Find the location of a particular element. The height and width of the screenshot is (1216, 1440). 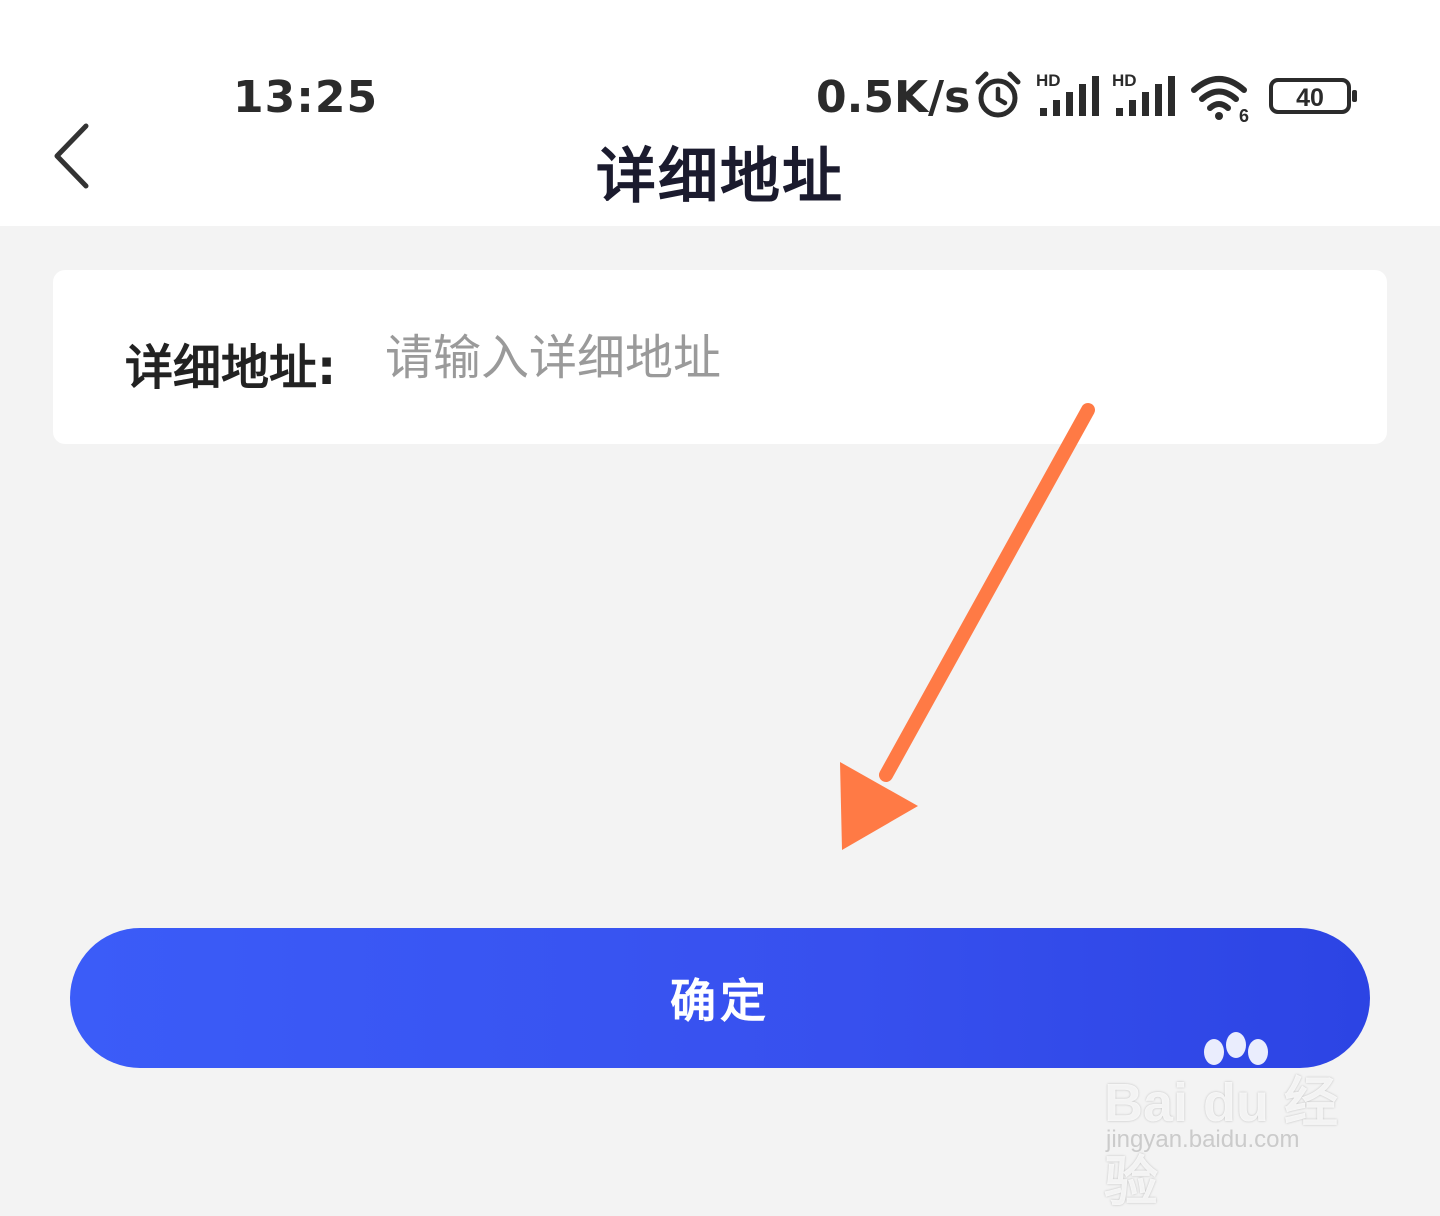

watermark-url: jingyan.baidu.com is located at coordinates (1203, 1139).